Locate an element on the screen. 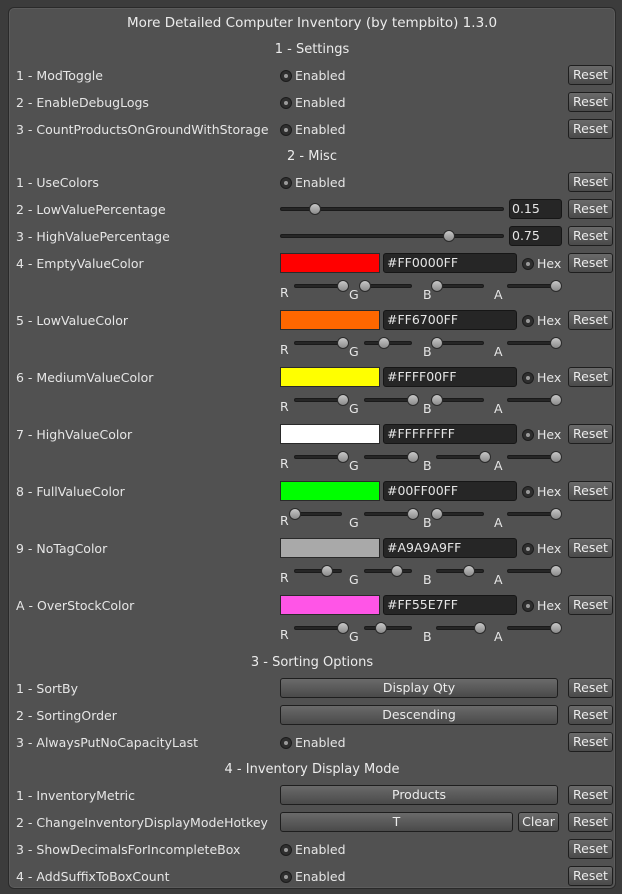 This screenshot has width=622, height=894. addsuffix-checkbox: Enabled is located at coordinates (313, 876).